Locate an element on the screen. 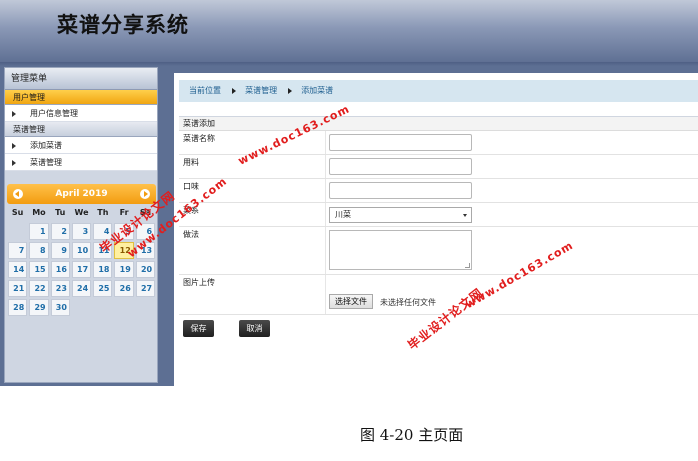 The width and height of the screenshot is (698, 461). calendar-day: 30 is located at coordinates (60, 307).